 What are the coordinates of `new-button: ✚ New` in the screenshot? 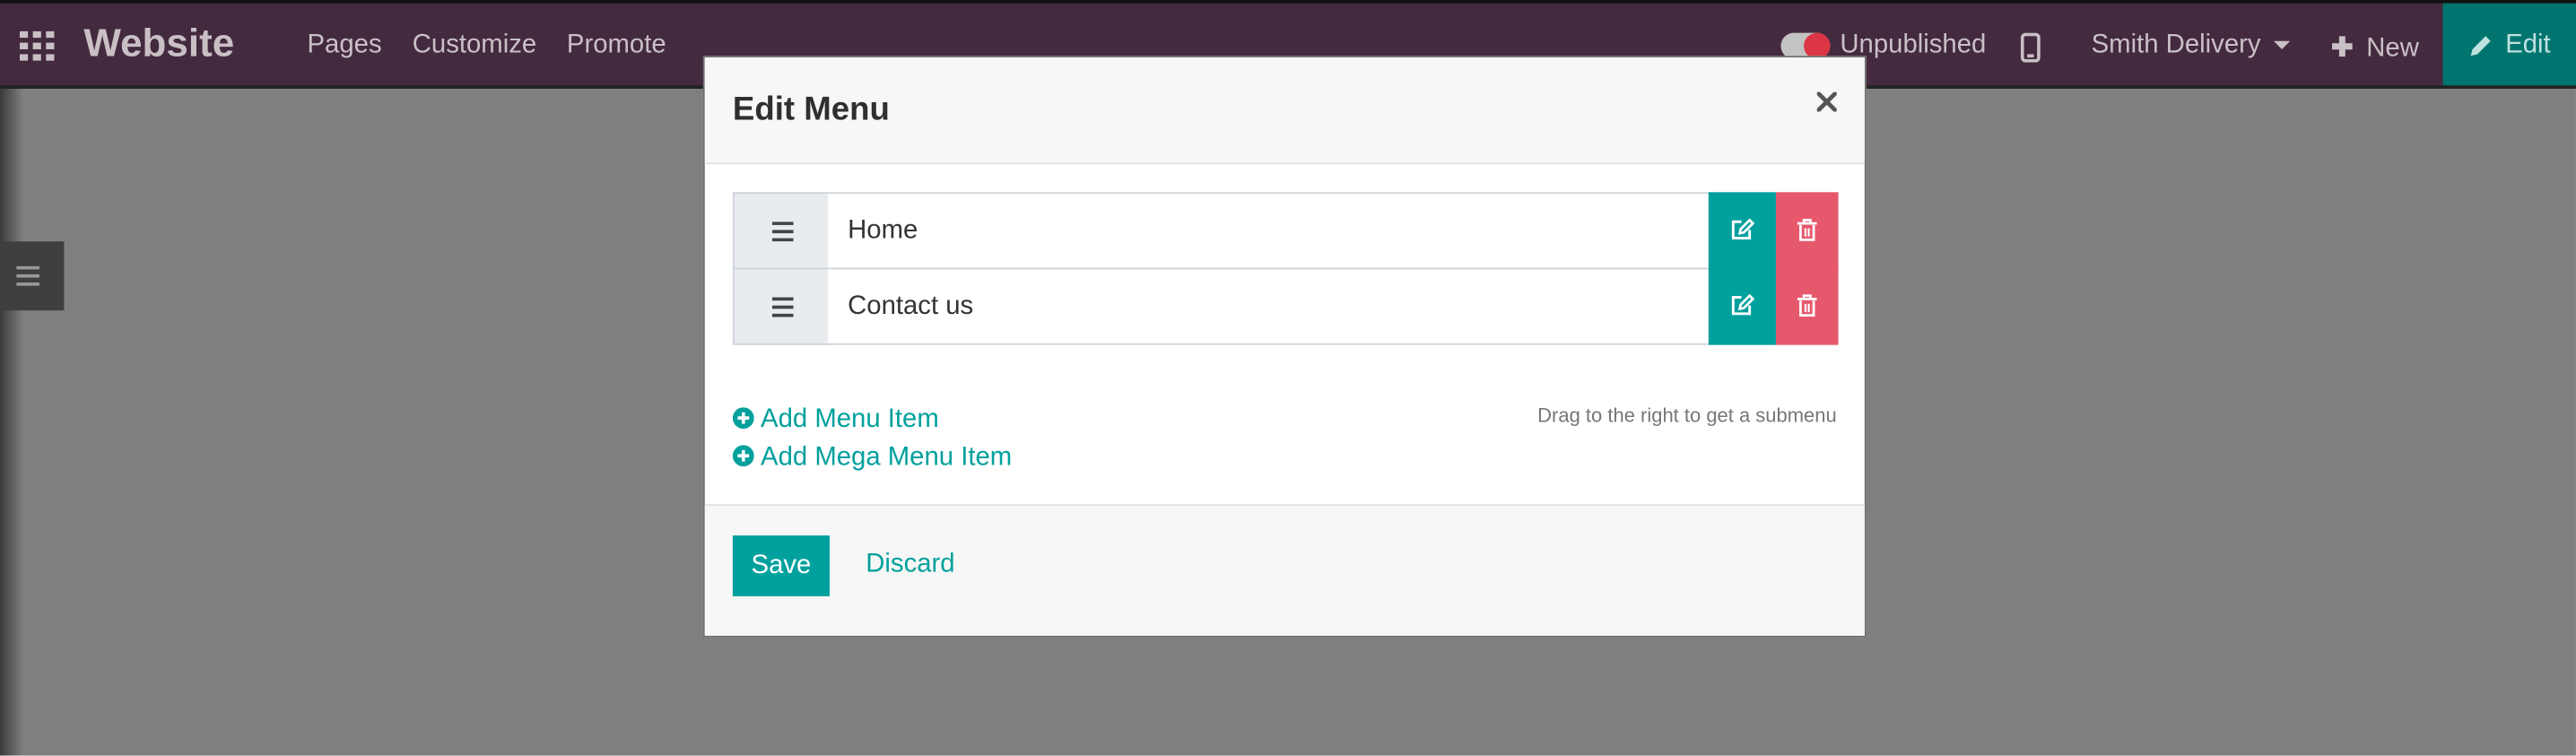 It's located at (2375, 48).